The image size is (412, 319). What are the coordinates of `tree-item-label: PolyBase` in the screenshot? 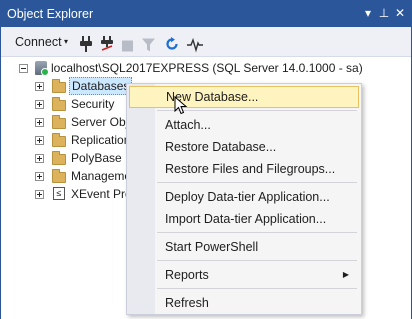 It's located at (96, 158).